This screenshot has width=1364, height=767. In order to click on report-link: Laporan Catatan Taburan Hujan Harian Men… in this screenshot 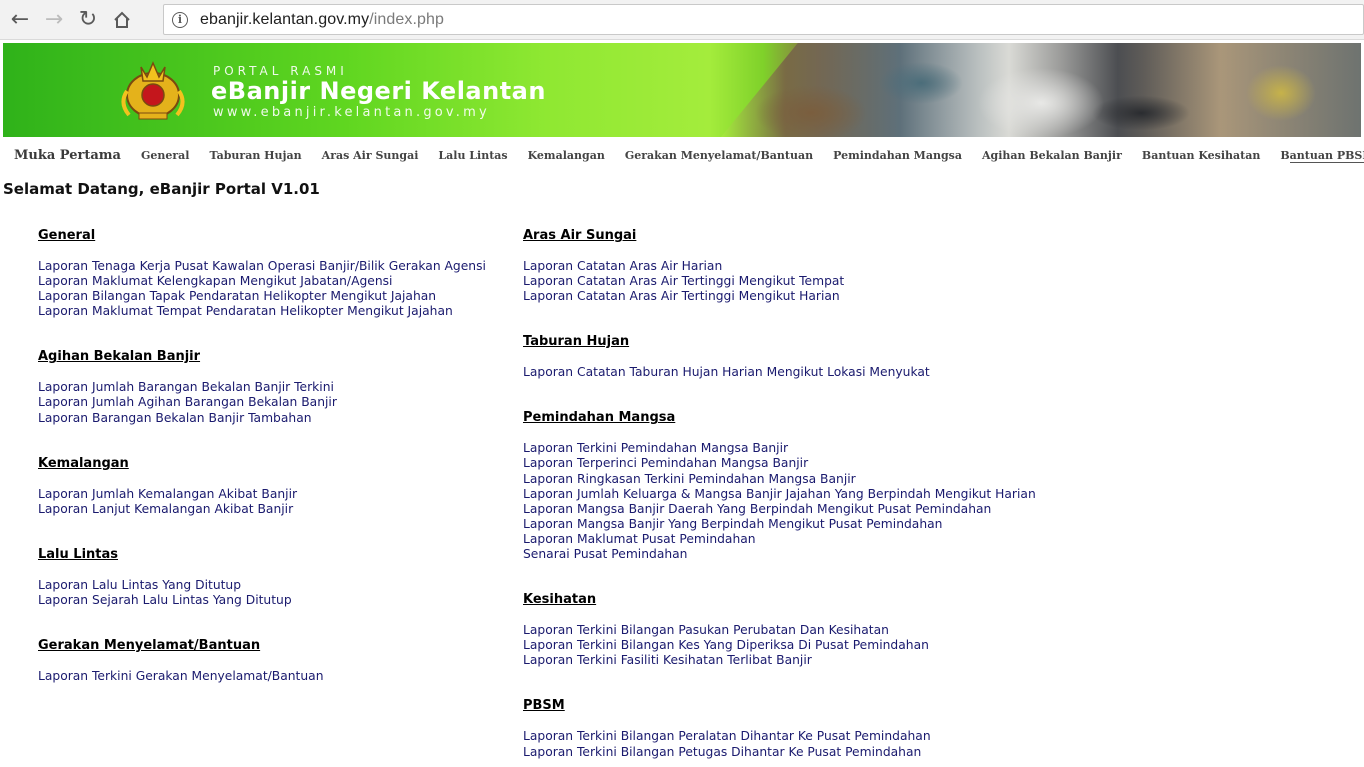, I will do `click(779, 372)`.